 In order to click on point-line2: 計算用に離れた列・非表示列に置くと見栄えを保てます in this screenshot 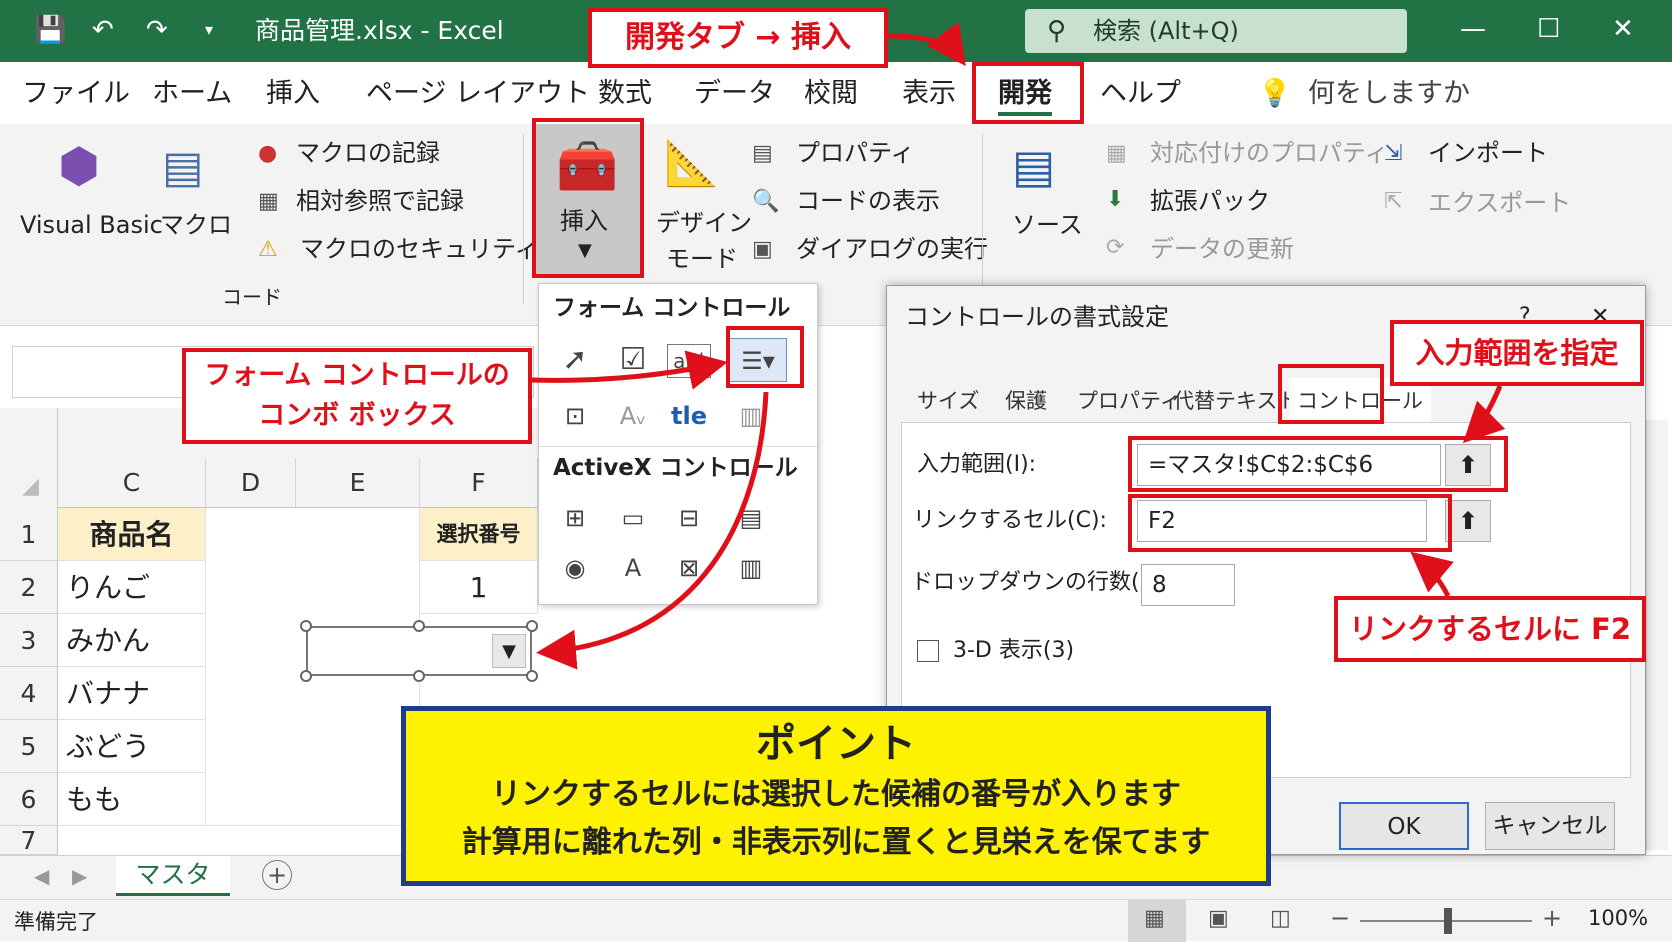, I will do `click(836, 842)`.